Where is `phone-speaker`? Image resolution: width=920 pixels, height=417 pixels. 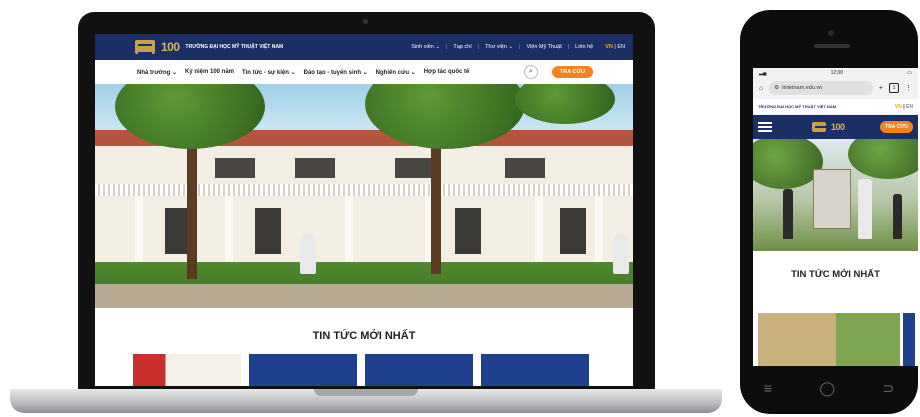 phone-speaker is located at coordinates (832, 46).